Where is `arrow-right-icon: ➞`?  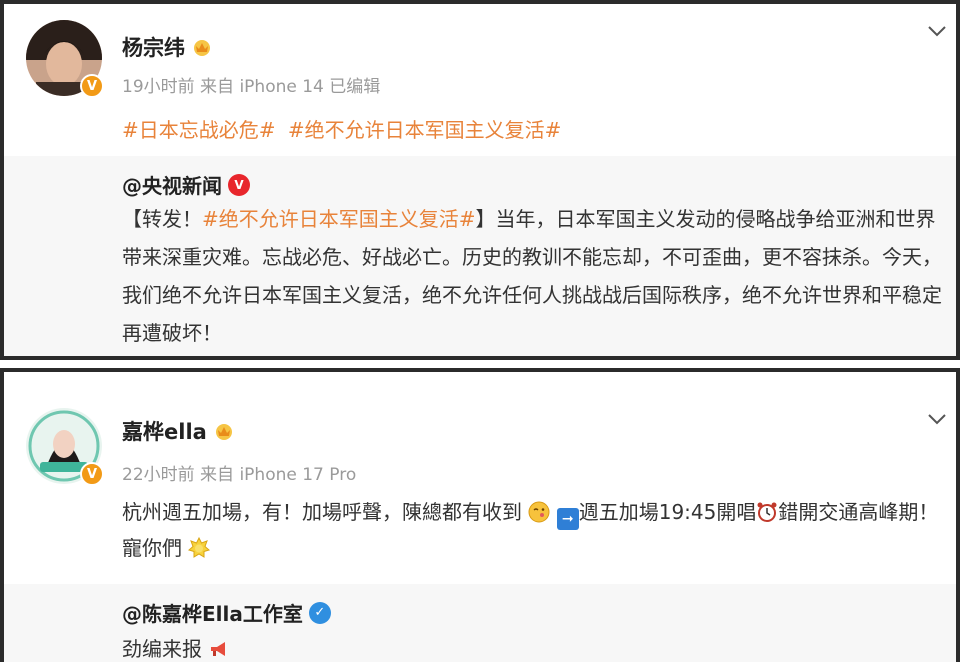 arrow-right-icon: ➞ is located at coordinates (567, 519).